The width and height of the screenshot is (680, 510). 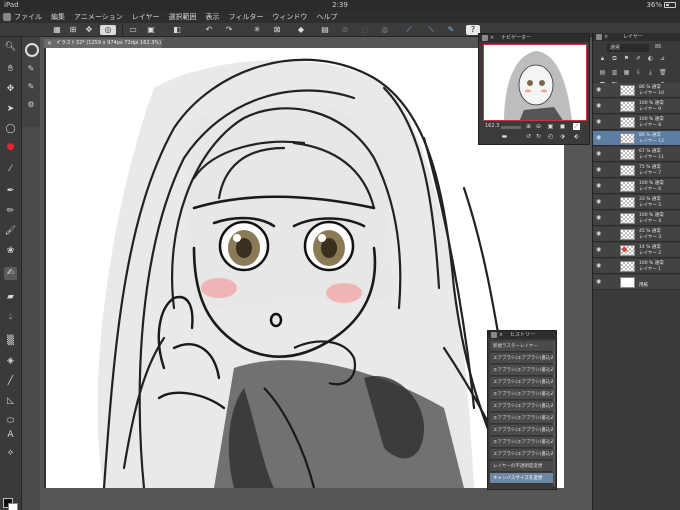 What do you see at coordinates (246, 17) in the screenshot?
I see `menu-item: フィルター` at bounding box center [246, 17].